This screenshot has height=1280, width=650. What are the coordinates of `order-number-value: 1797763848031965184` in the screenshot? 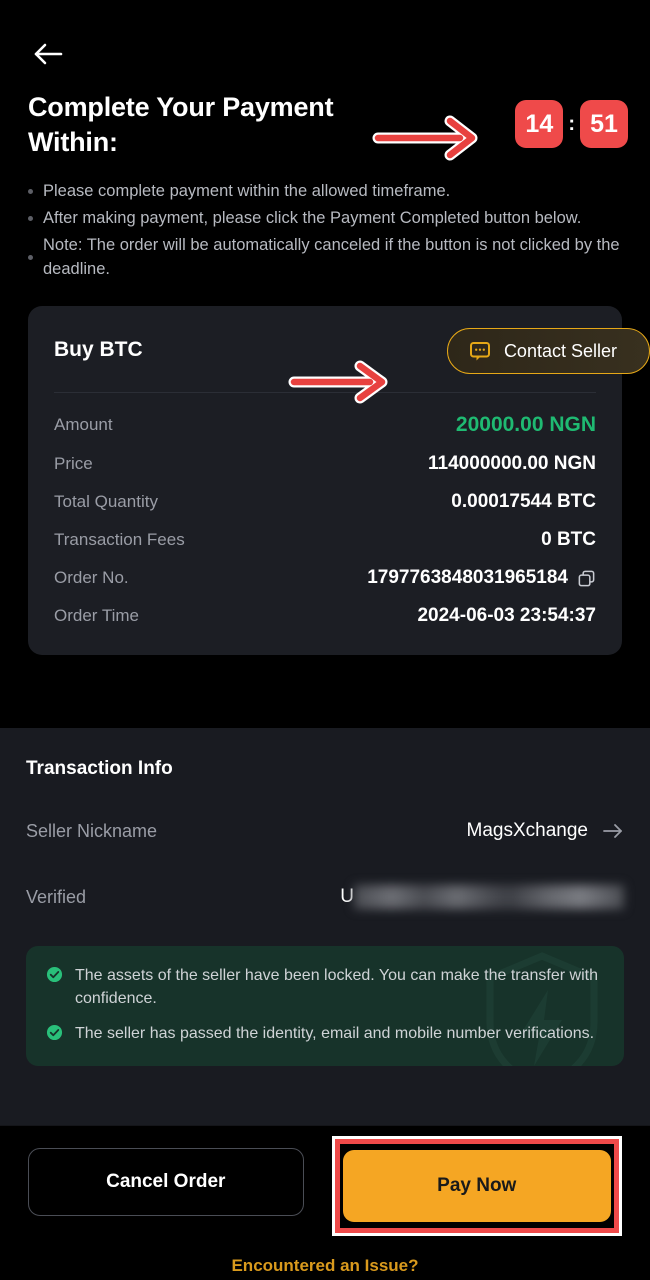 It's located at (467, 578).